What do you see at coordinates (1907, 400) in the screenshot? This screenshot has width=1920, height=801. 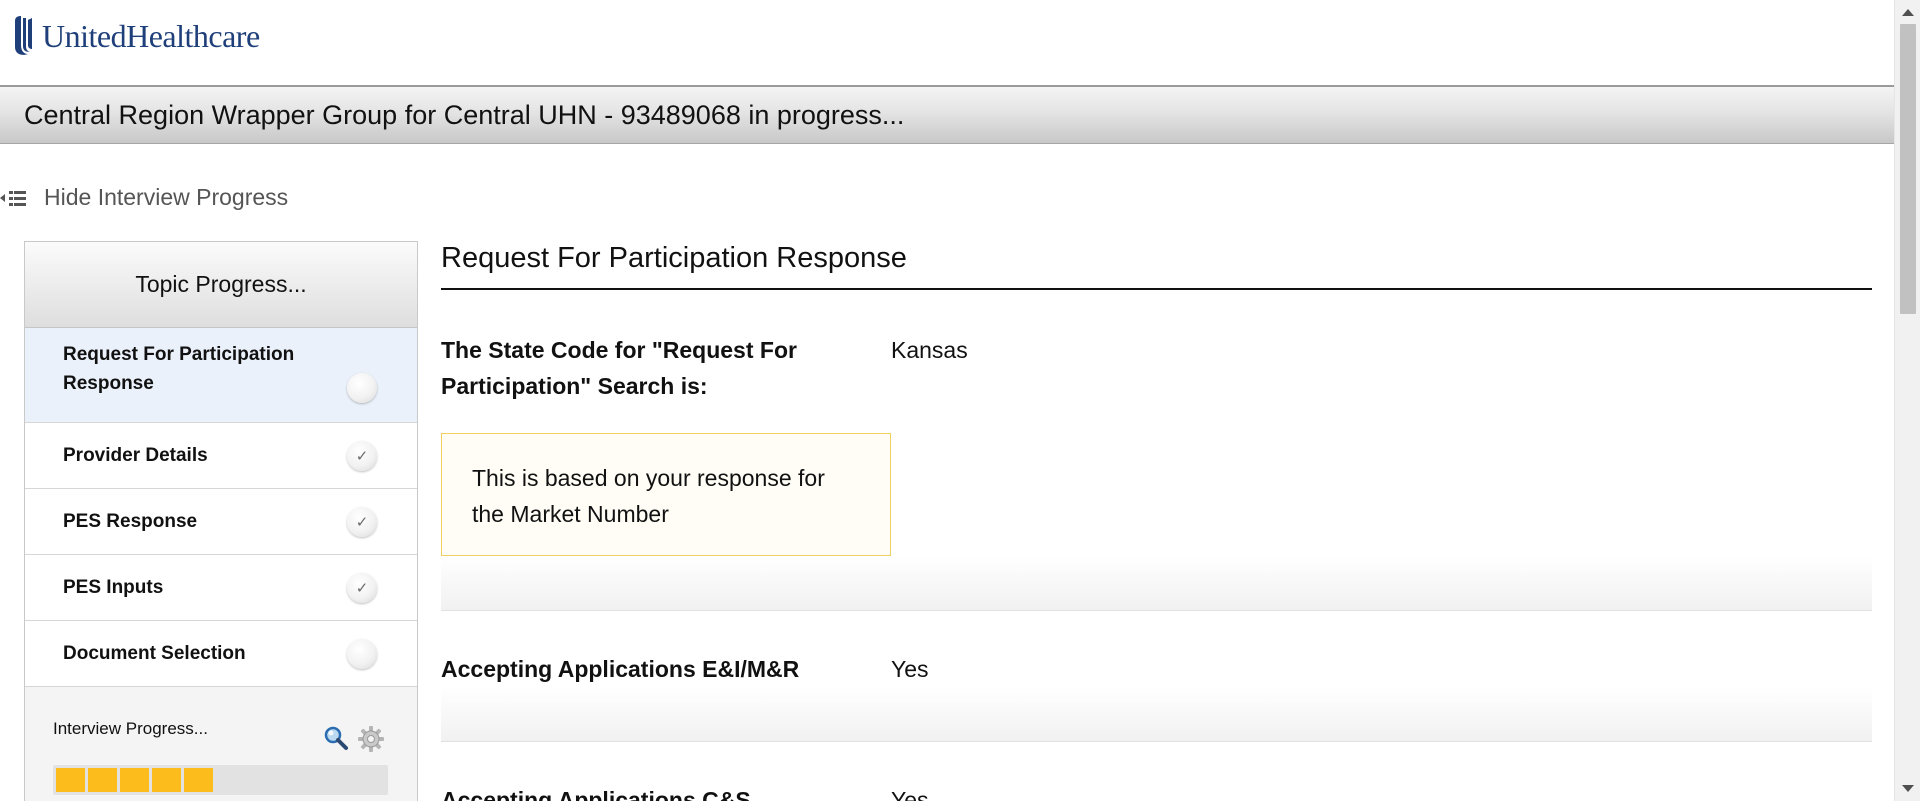 I see `page-scrollbar` at bounding box center [1907, 400].